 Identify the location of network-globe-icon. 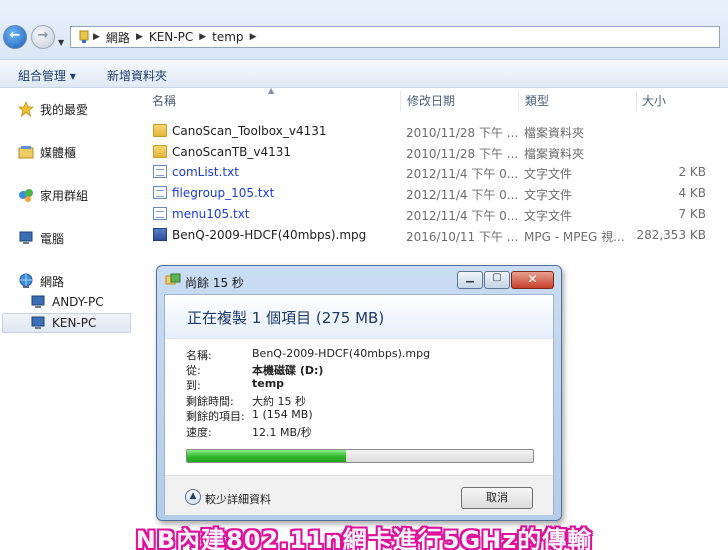
(26, 280).